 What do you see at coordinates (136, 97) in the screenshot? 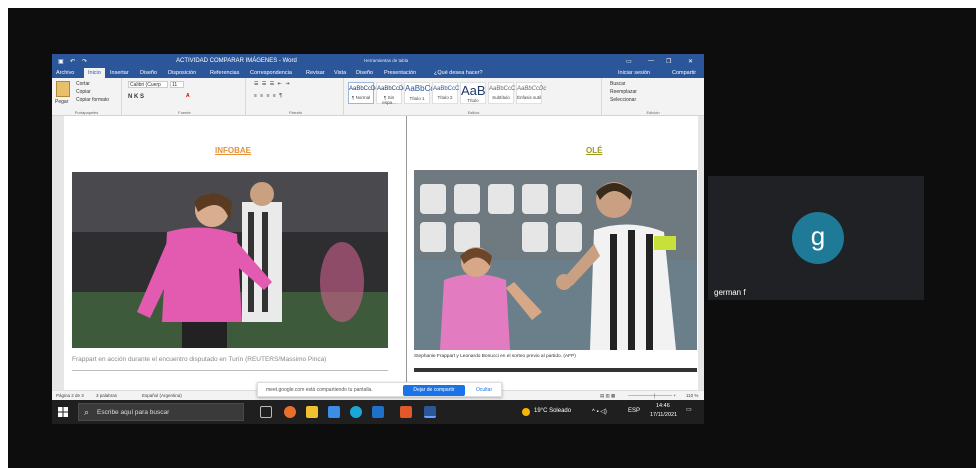
I see `bold-italic-underline-buttons: N K S` at bounding box center [136, 97].